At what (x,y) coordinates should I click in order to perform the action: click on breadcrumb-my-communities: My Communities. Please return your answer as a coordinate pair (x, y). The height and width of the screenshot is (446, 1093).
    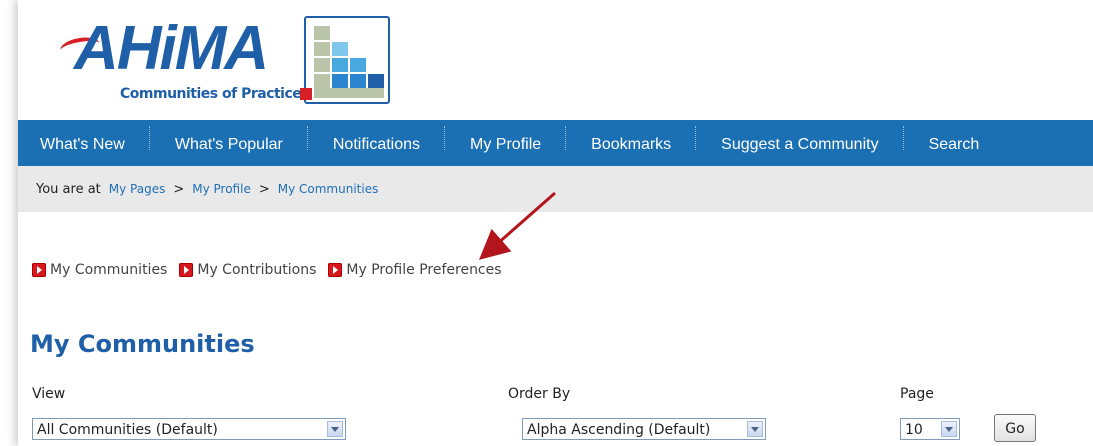
    Looking at the image, I should click on (328, 189).